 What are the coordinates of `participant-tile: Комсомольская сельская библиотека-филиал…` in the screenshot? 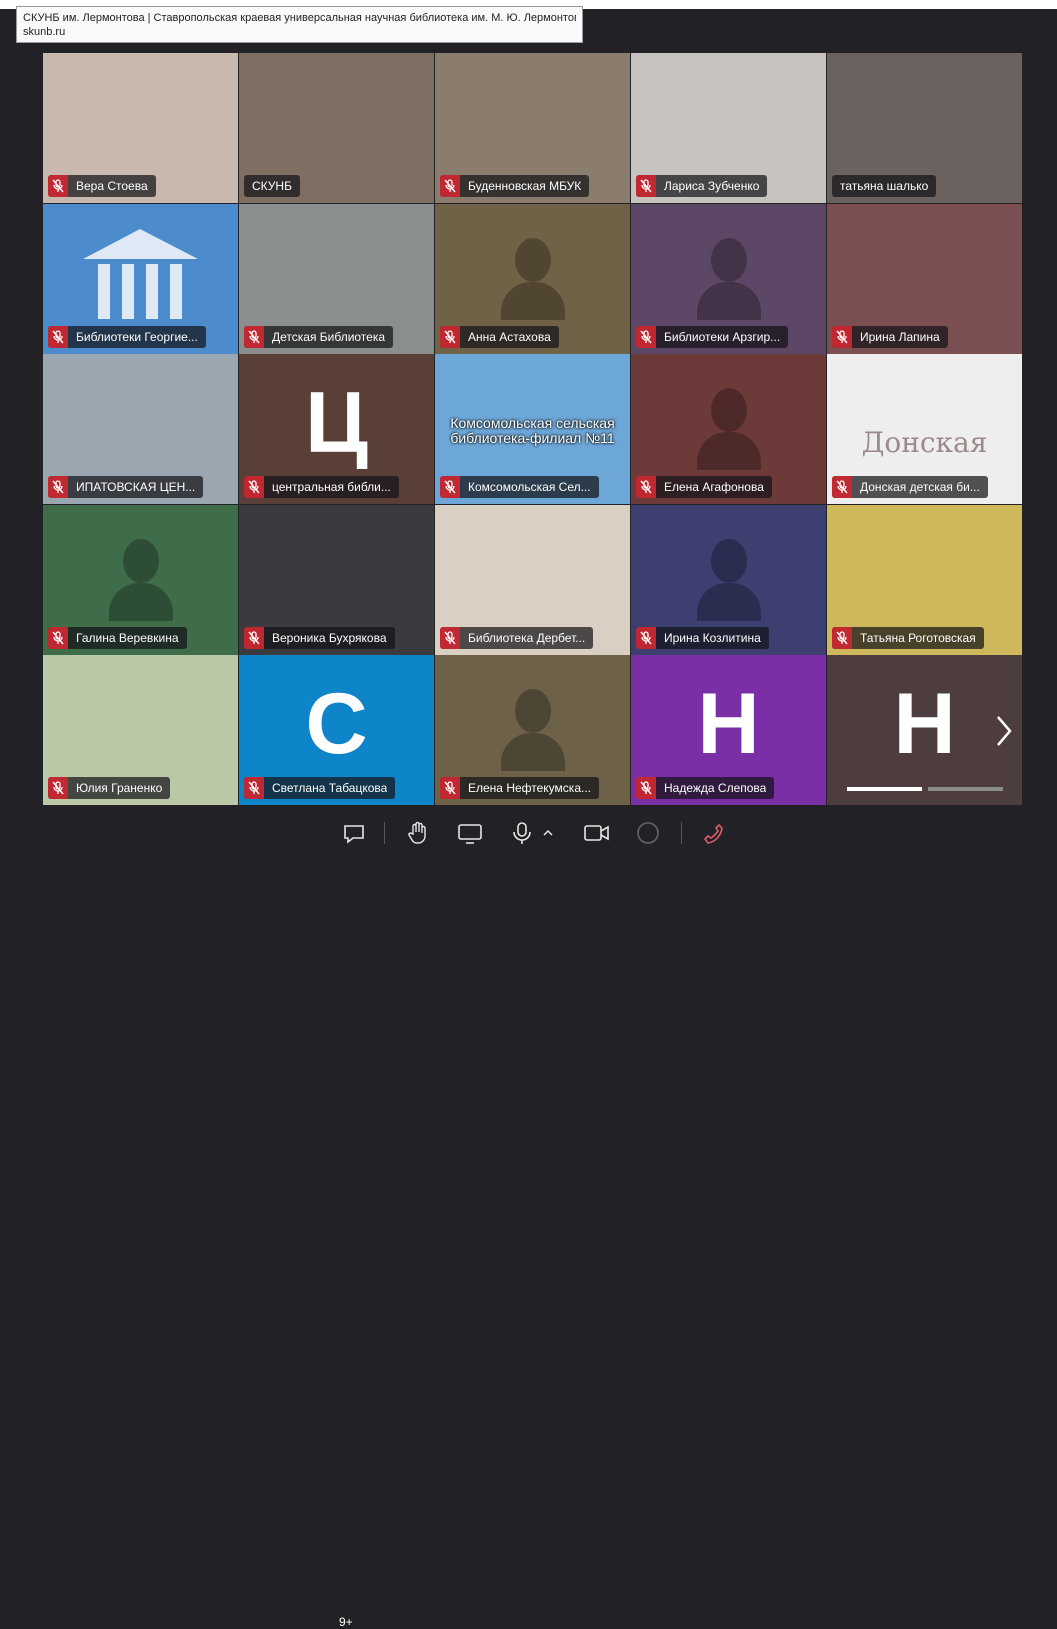 It's located at (532, 429).